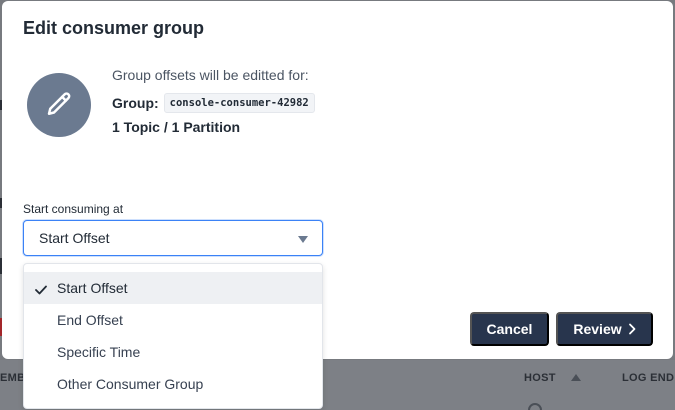 The image size is (675, 410). Describe the element at coordinates (540, 378) in the screenshot. I see `background-column-host: HOST` at that location.